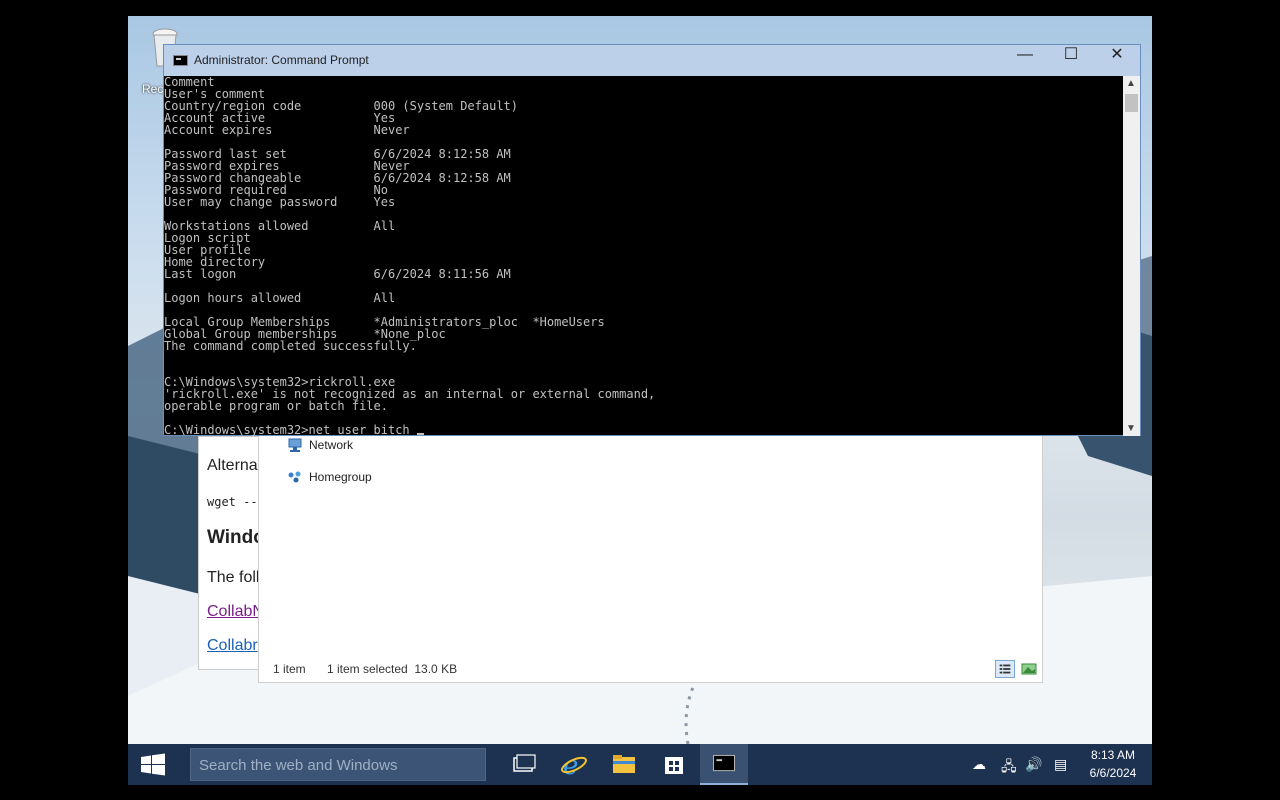 Image resolution: width=1280 pixels, height=800 pixels. Describe the element at coordinates (674, 764) in the screenshot. I see `store-icon` at that location.